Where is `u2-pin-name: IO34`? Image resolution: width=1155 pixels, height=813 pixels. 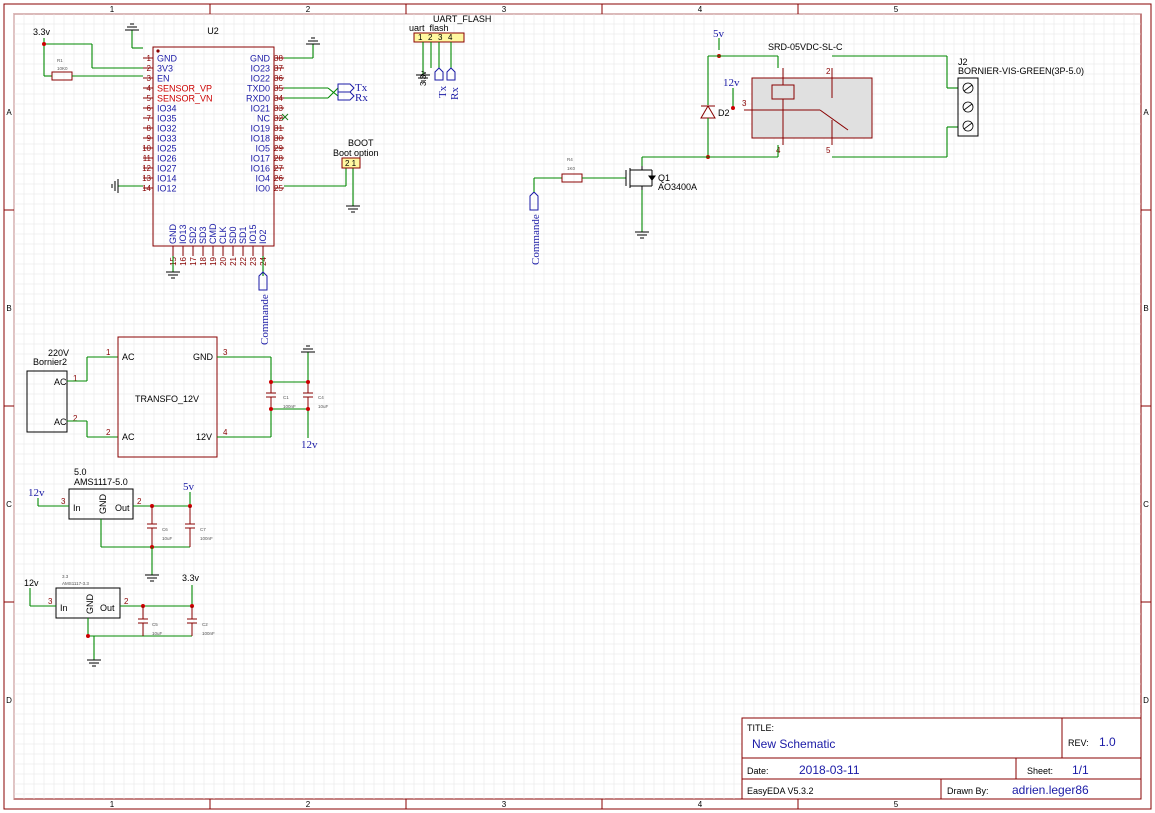 u2-pin-name: IO34 is located at coordinates (167, 109).